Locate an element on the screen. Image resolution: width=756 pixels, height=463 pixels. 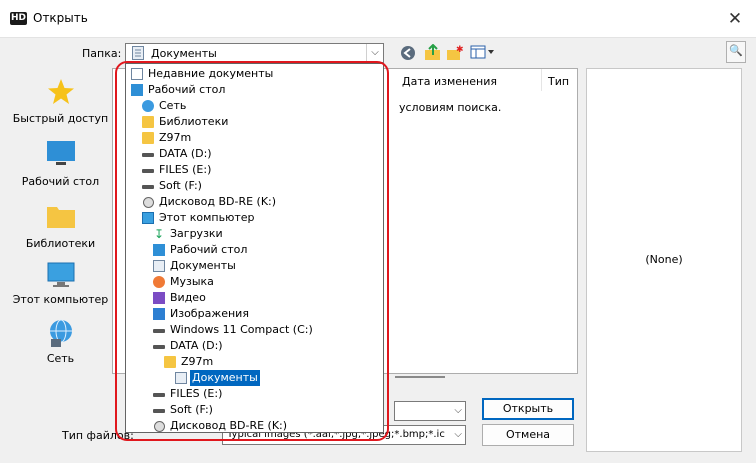
music-icon is located at coordinates (159, 282).